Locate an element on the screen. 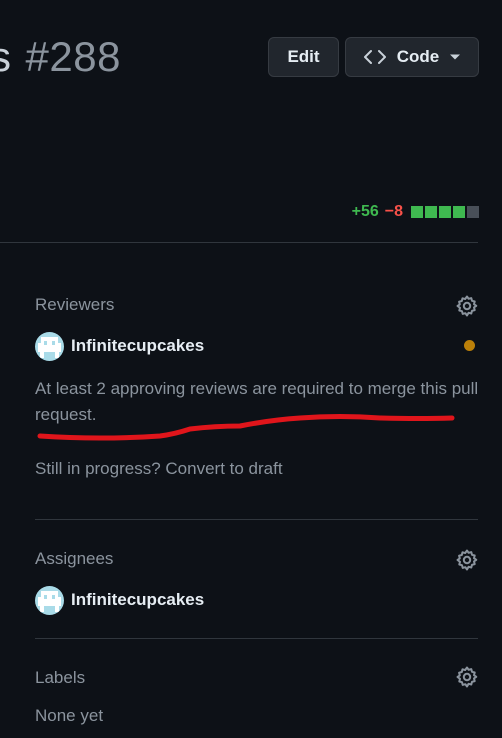 The height and width of the screenshot is (738, 502). labels-heading: Labels is located at coordinates (60, 677).